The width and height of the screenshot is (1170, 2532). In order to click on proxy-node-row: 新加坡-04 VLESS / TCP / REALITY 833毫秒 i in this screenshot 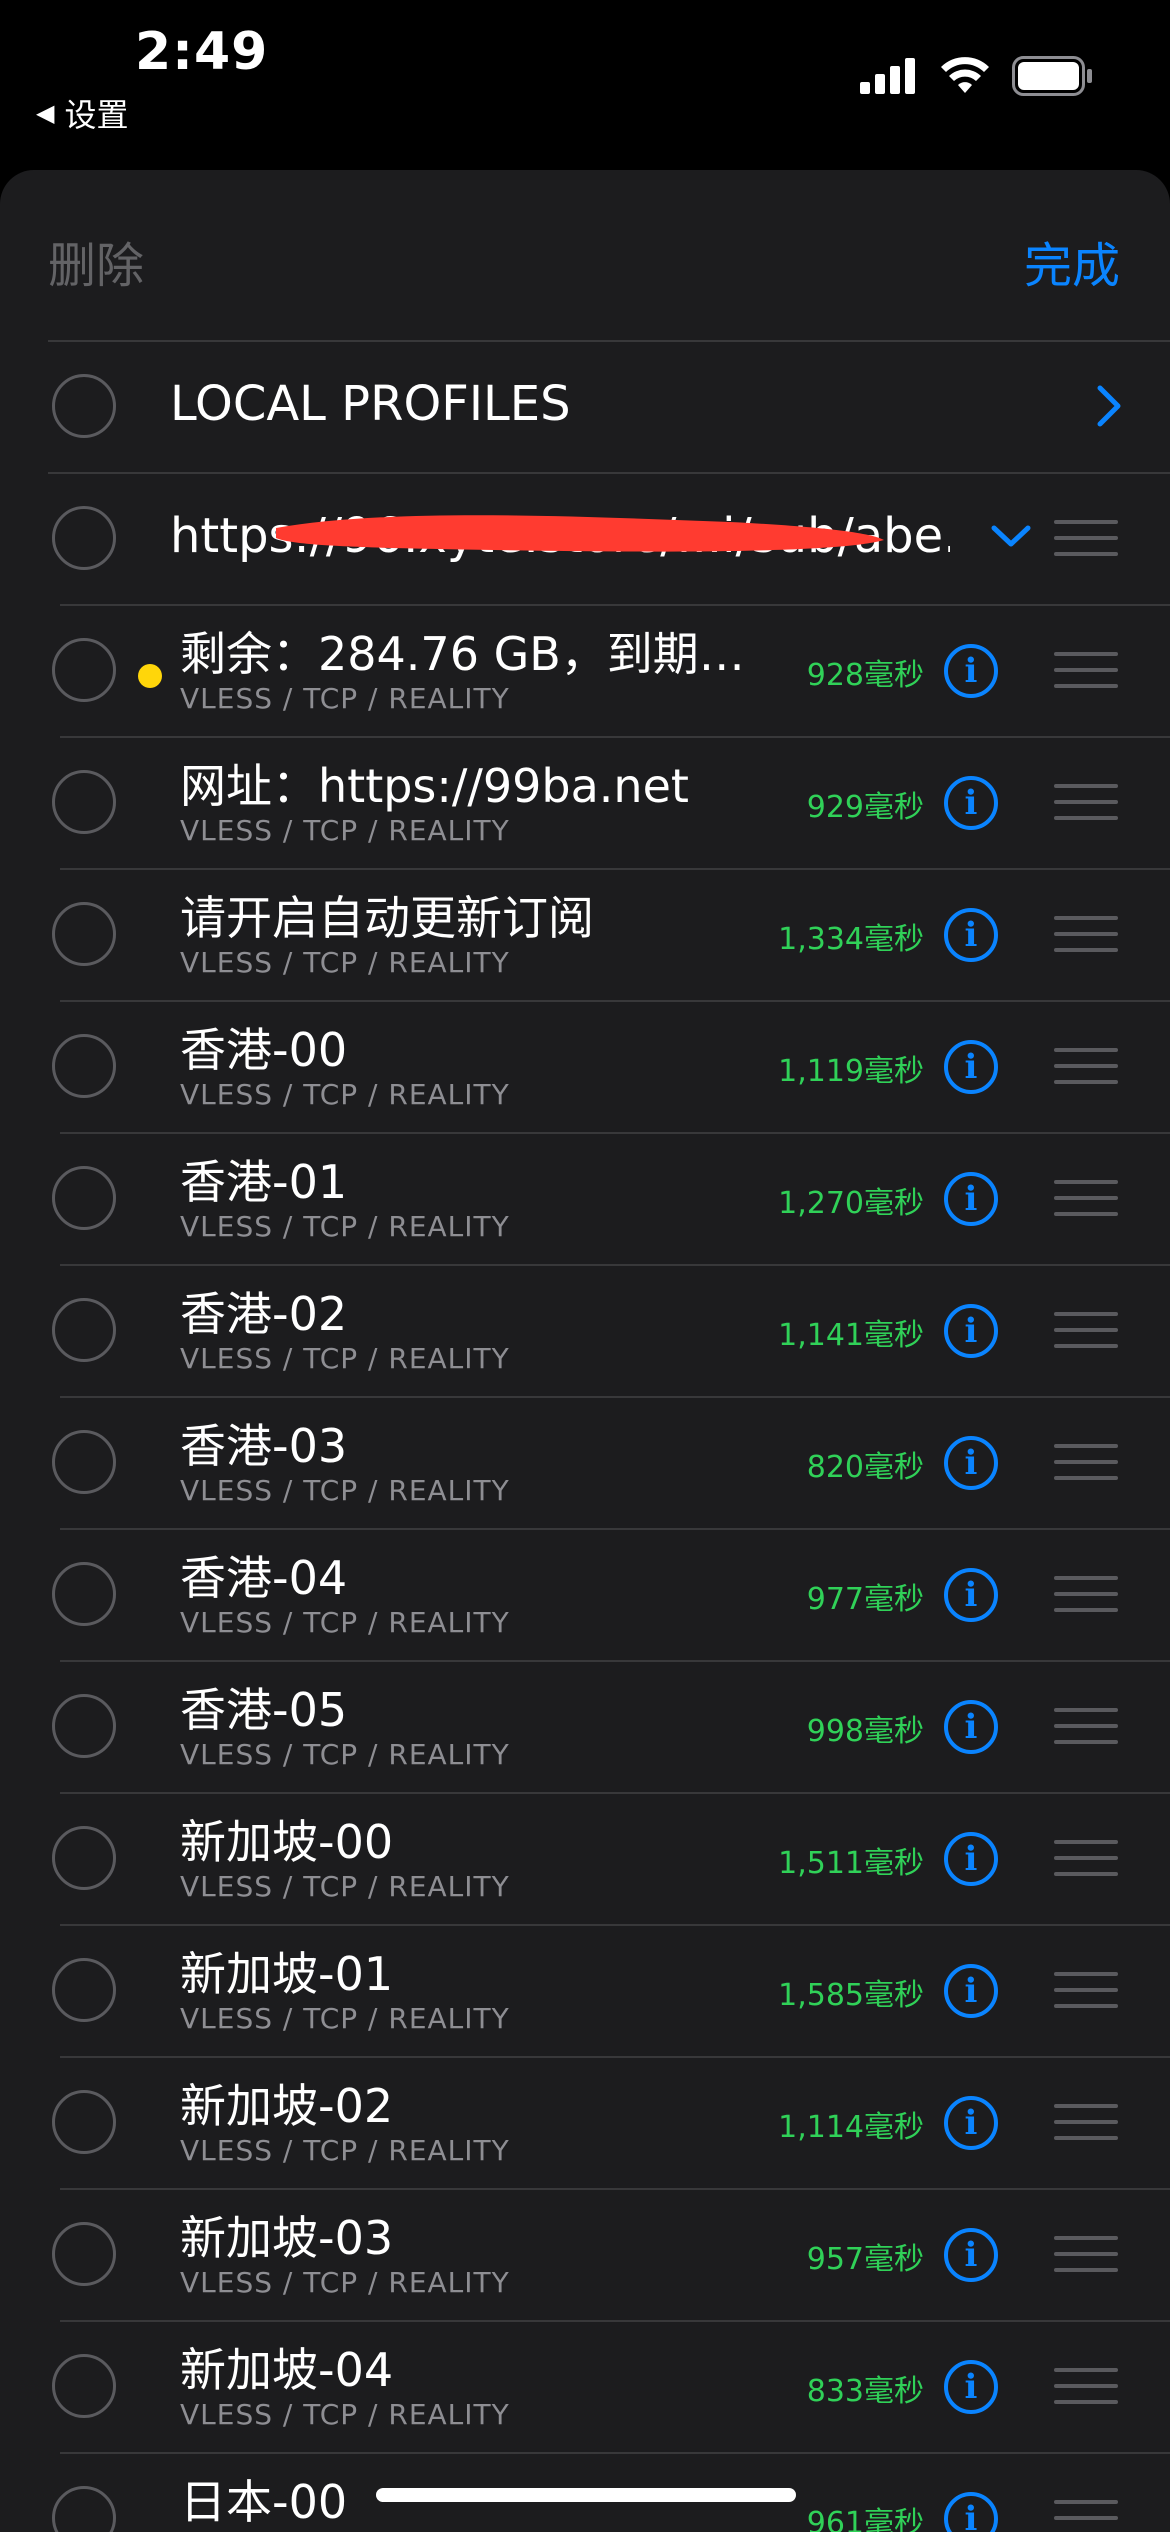, I will do `click(585, 2386)`.